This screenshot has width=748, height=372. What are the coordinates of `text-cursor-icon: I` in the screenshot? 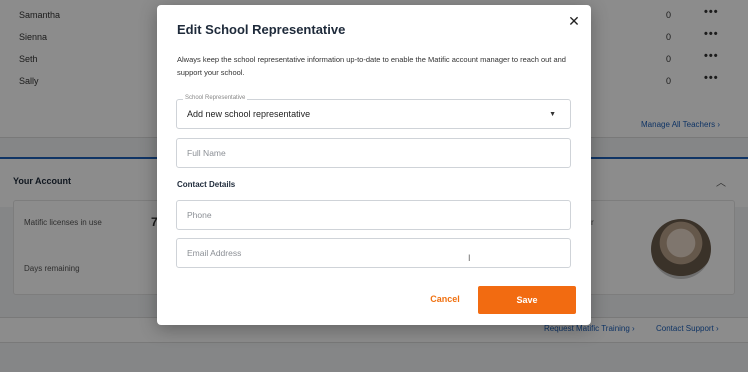 It's located at (469, 258).